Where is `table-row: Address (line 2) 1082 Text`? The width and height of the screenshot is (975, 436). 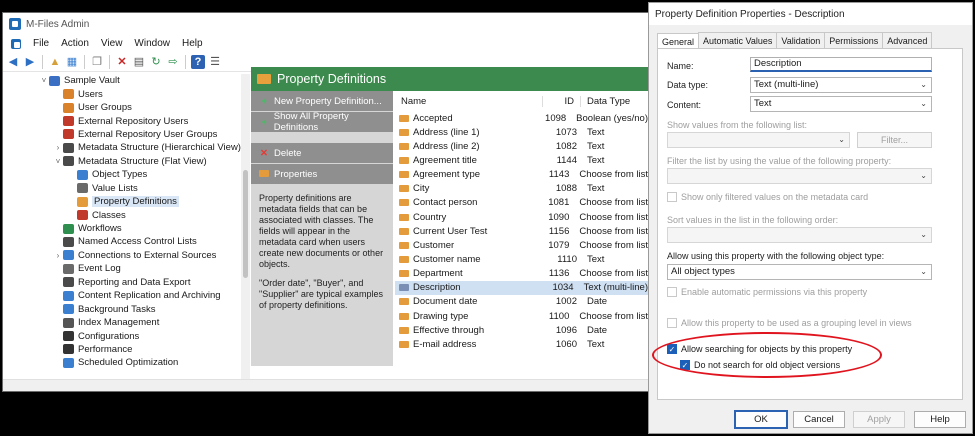
table-row: Address (line 2) 1082 Text is located at coordinates (521, 146).